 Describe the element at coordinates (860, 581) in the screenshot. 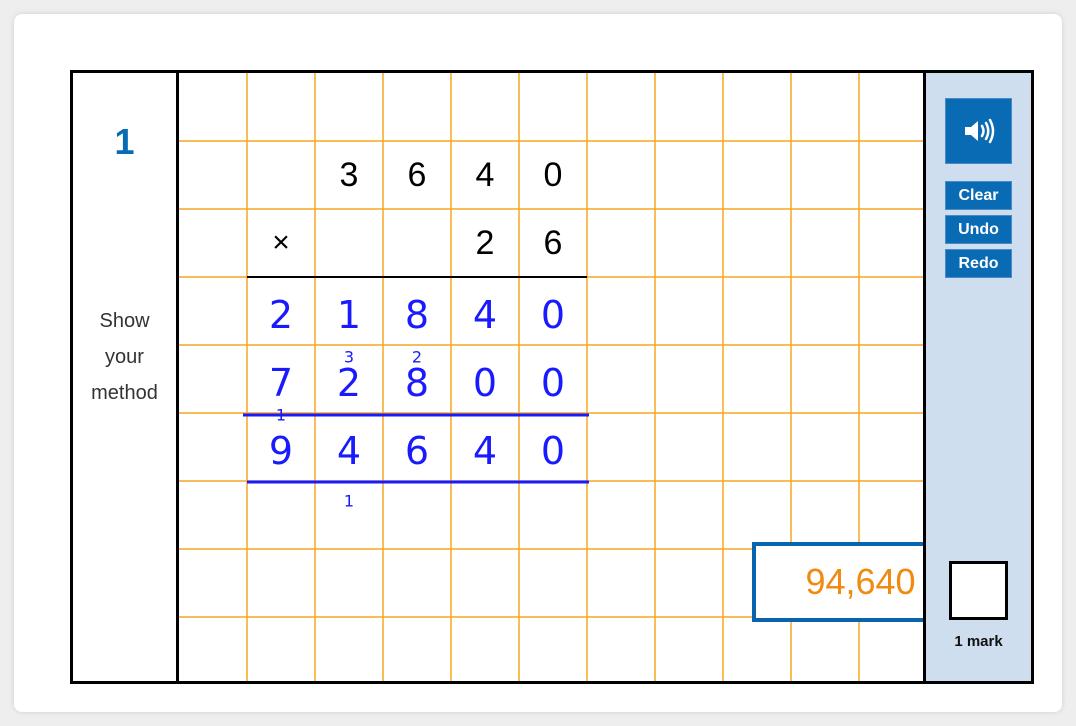

I see `answer-value: 94,640` at that location.